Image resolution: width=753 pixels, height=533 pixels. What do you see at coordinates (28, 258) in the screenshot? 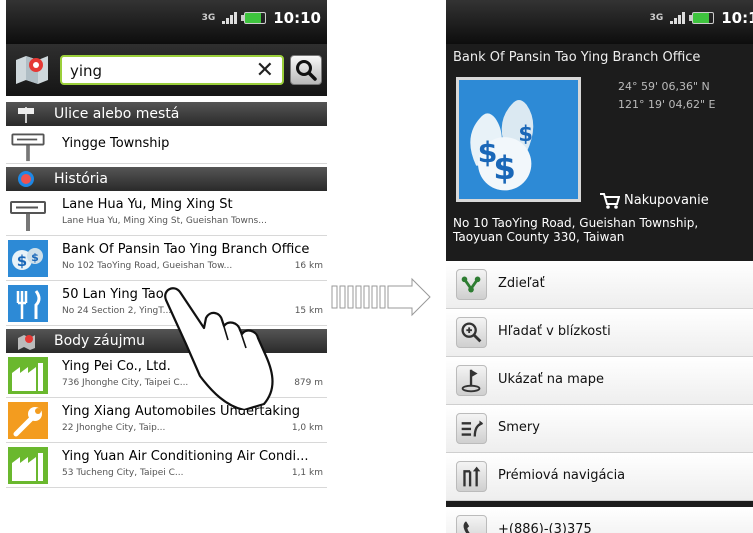
I see `money-bags-icon: $ $` at bounding box center [28, 258].